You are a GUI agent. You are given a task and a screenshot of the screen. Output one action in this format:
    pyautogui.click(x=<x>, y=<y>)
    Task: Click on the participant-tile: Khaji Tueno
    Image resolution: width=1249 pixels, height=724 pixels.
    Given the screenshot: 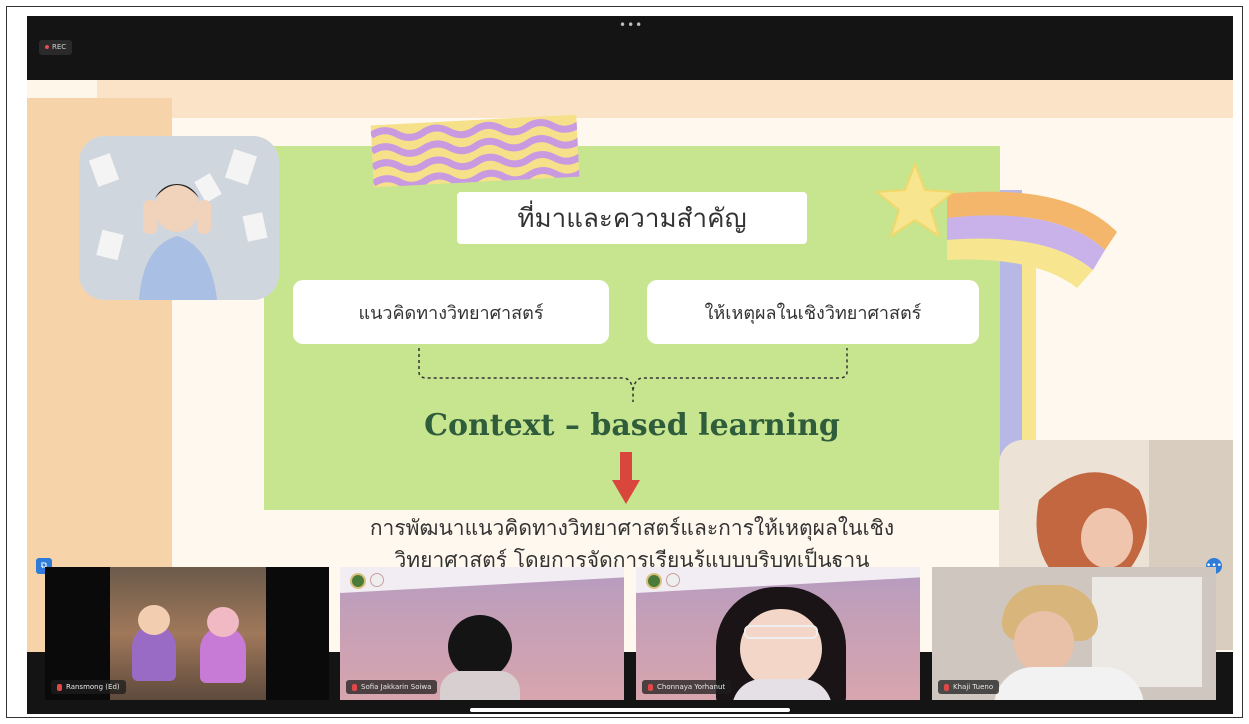 What is the action you would take?
    pyautogui.click(x=1074, y=633)
    